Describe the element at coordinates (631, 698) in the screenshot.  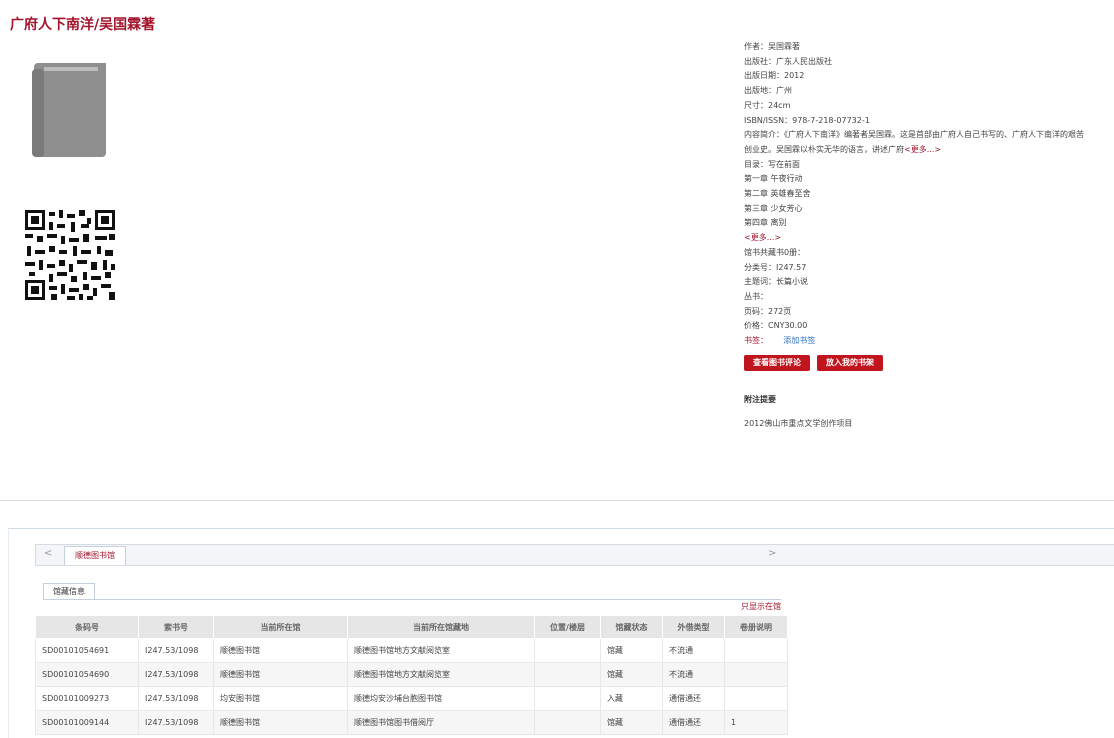
I see `status-cell: 入藏` at that location.